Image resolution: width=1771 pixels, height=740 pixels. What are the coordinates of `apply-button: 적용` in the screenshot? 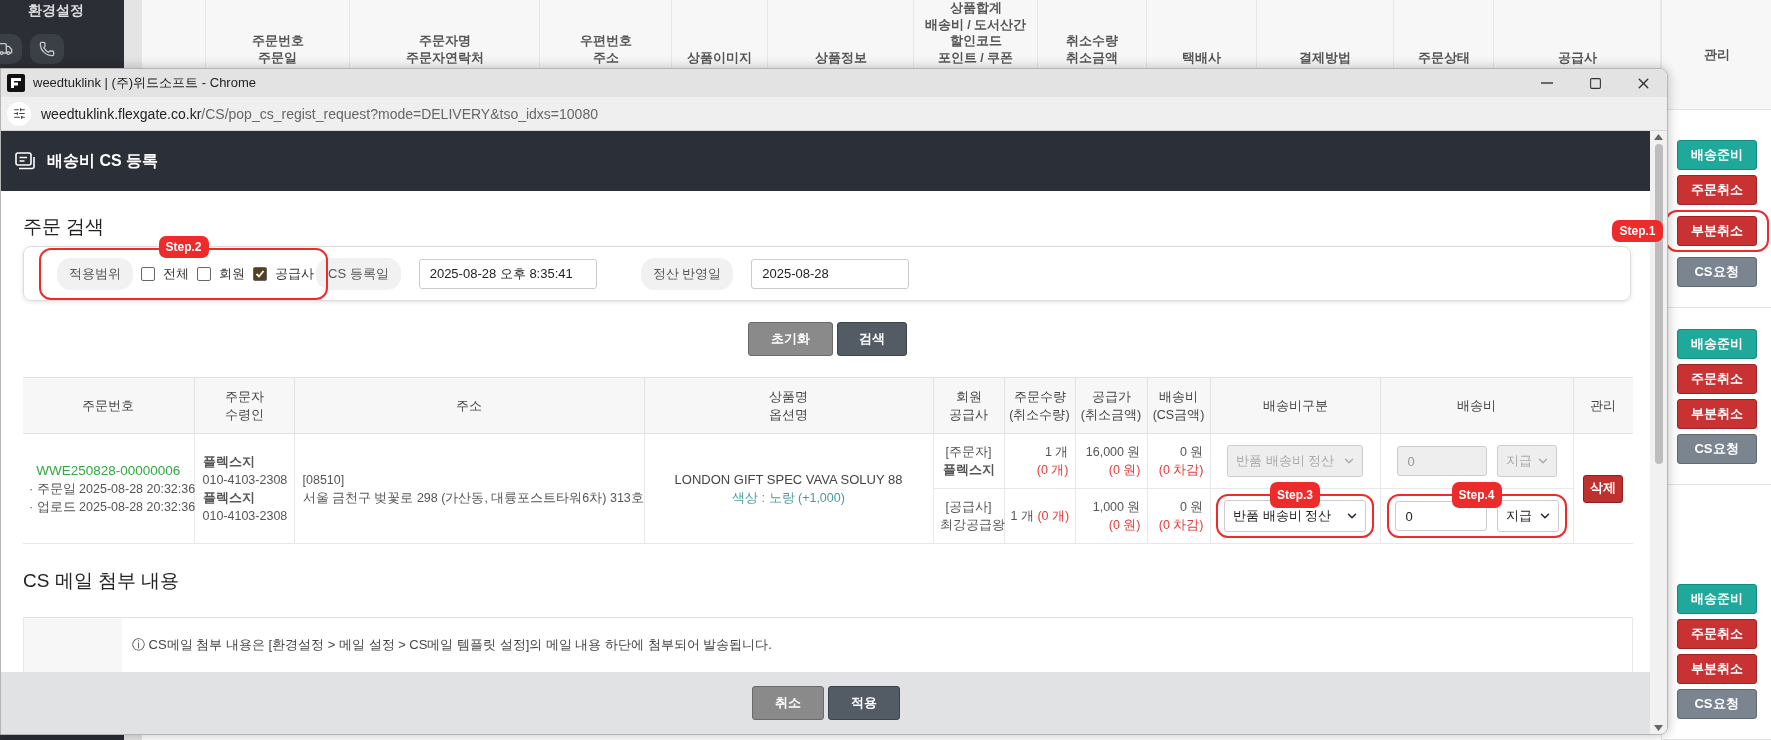 It's located at (863, 703).